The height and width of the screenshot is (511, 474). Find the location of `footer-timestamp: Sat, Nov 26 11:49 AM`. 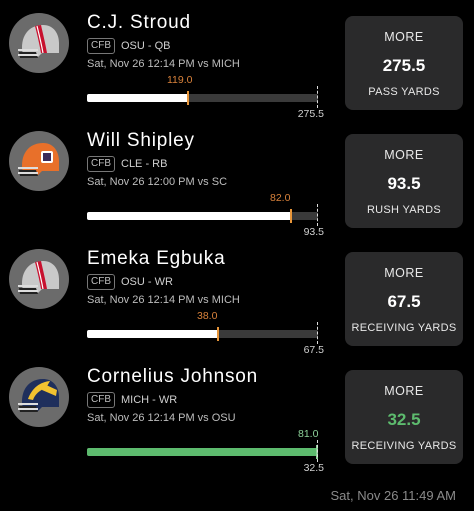

footer-timestamp: Sat, Nov 26 11:49 AM is located at coordinates (393, 495).